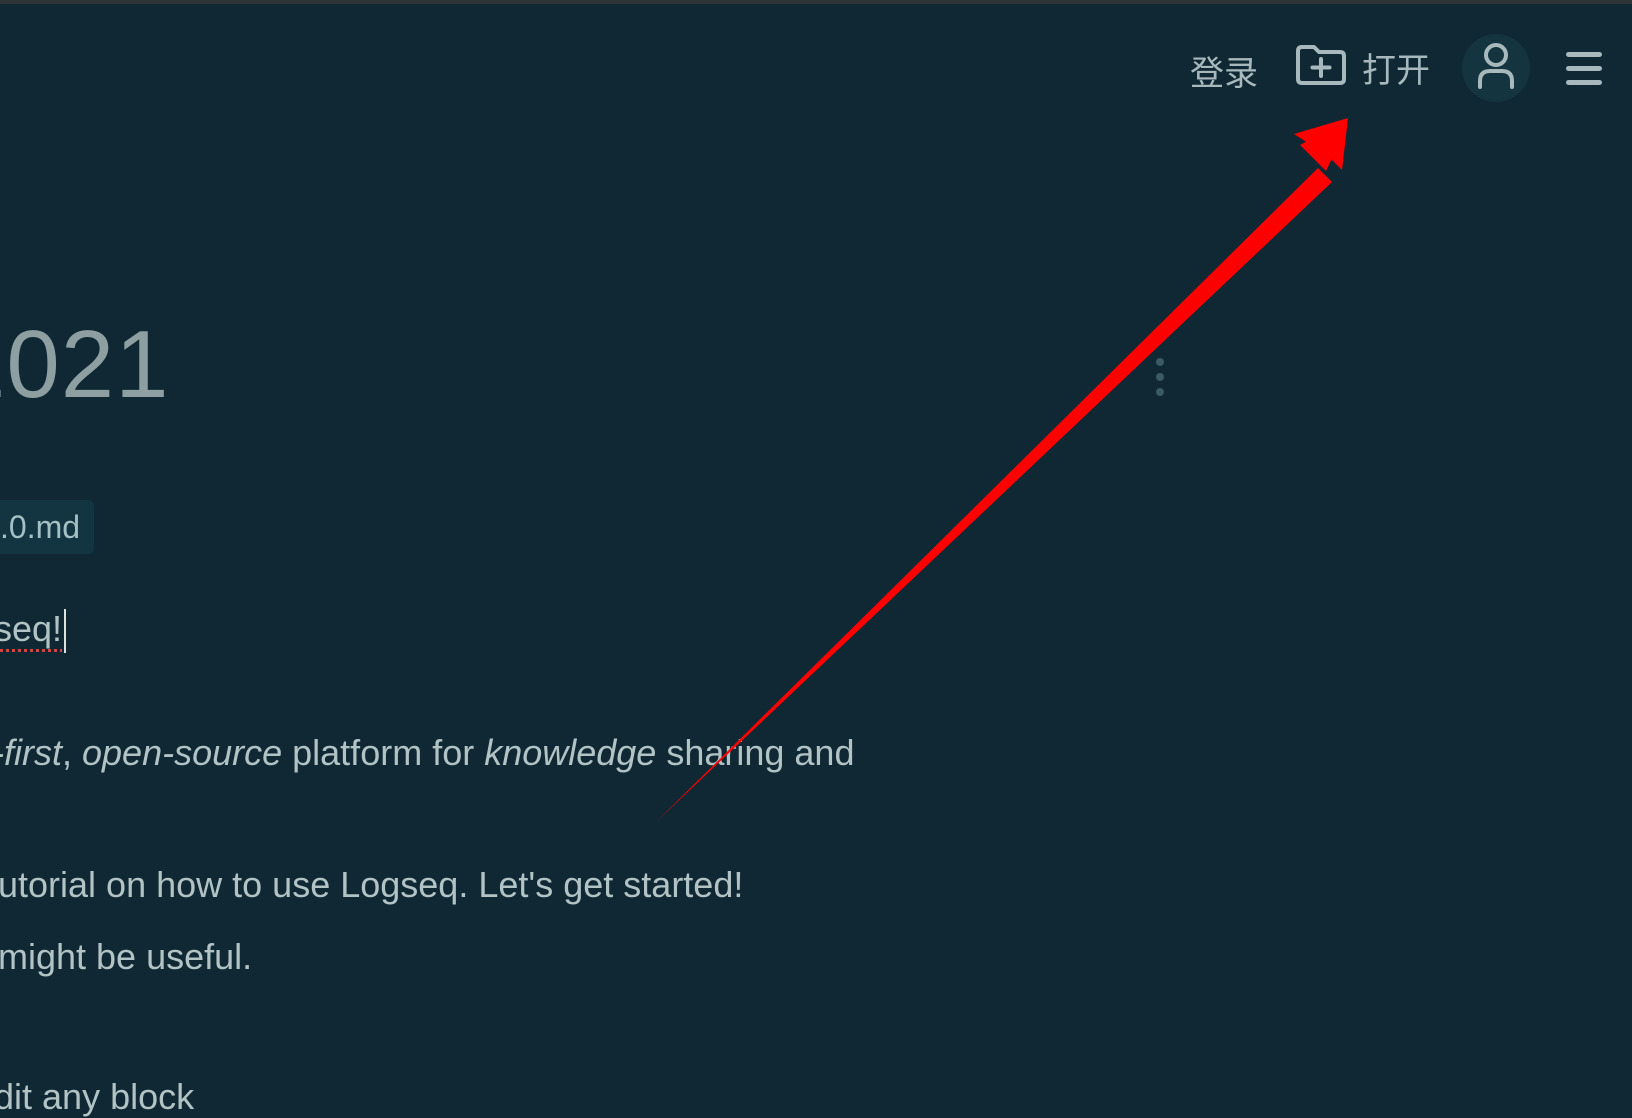 The width and height of the screenshot is (1632, 1118). What do you see at coordinates (182, 752) in the screenshot?
I see `intro-text-open-source: open-source` at bounding box center [182, 752].